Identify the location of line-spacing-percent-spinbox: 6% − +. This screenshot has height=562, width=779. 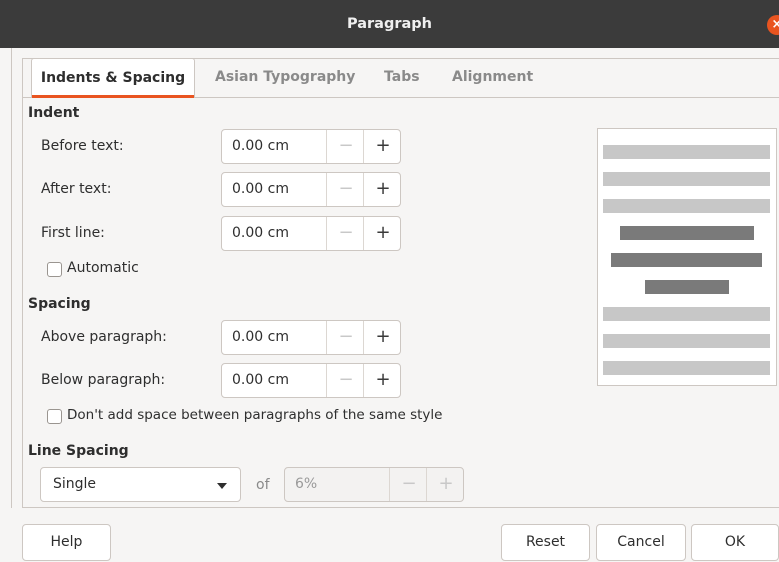
(374, 484).